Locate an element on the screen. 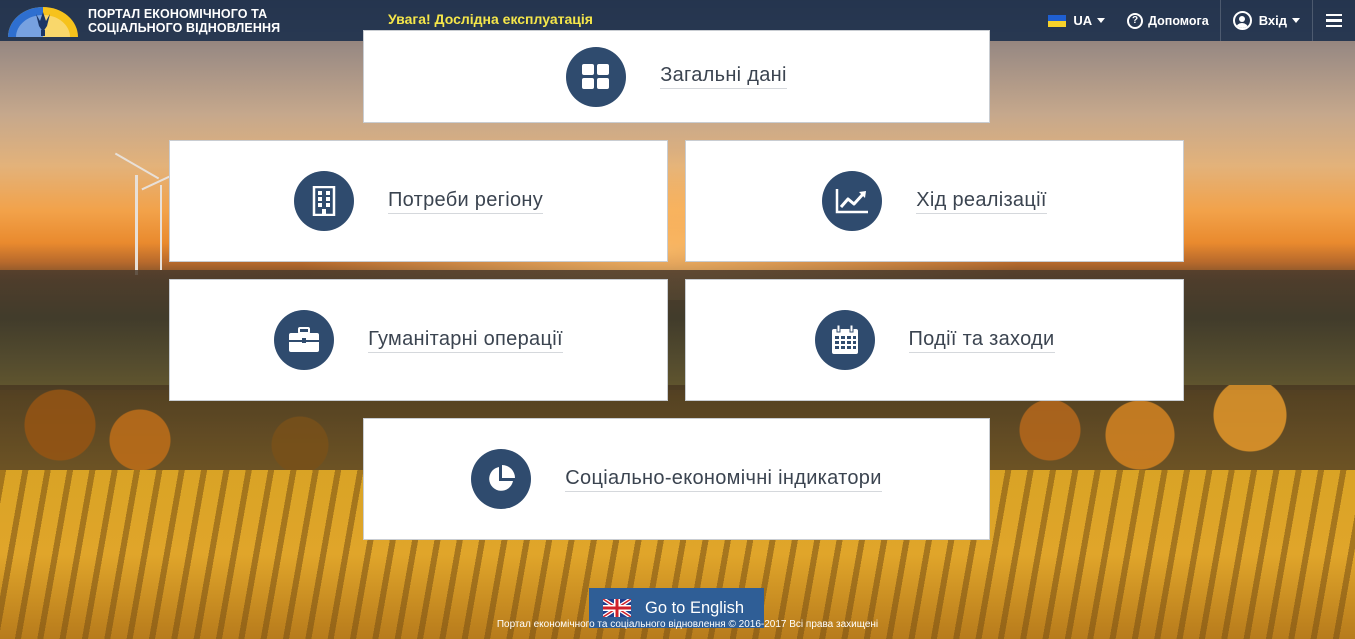  uk-flag-icon is located at coordinates (617, 608).